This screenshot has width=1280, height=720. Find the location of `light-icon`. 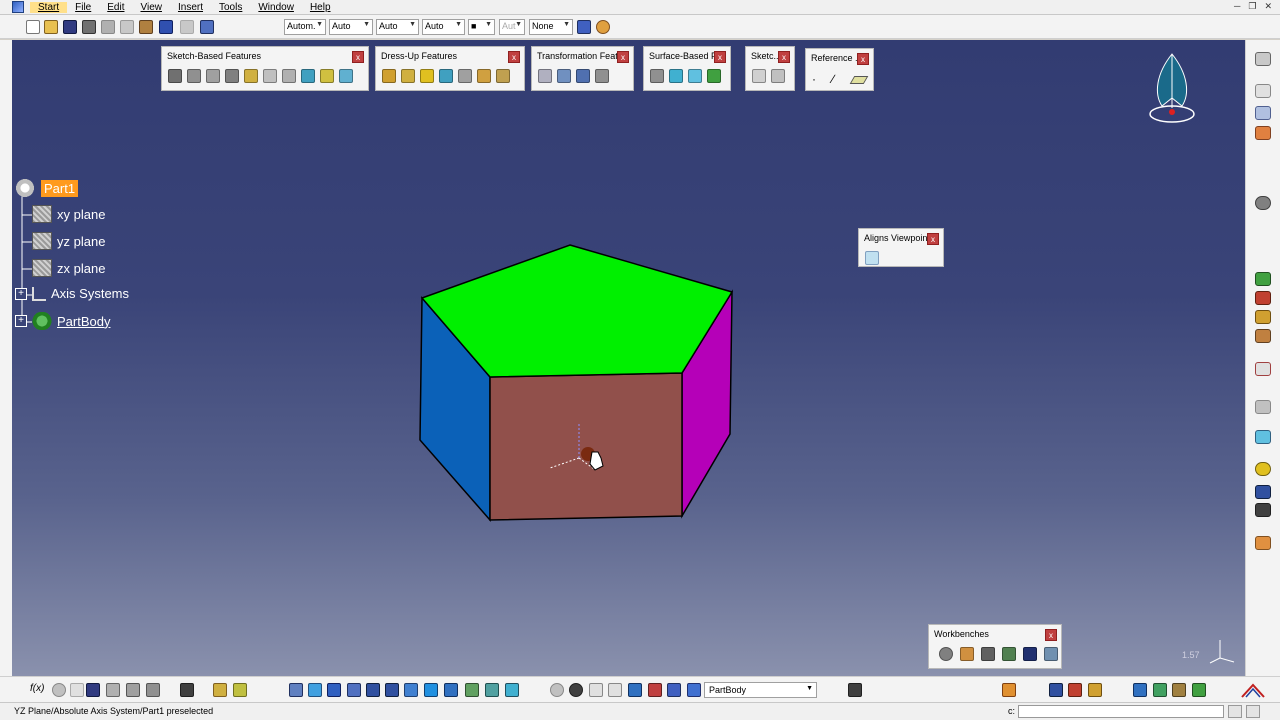

light-icon is located at coordinates (77, 690).